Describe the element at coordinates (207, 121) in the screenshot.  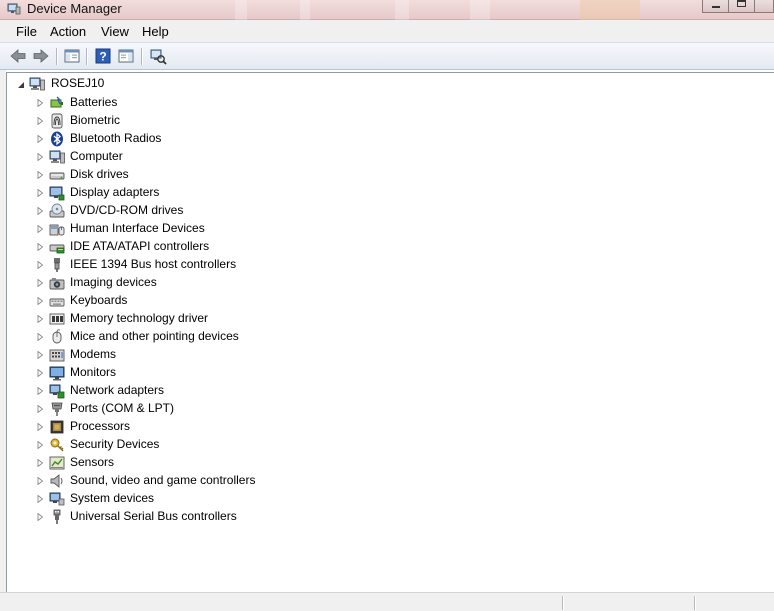
I see `tree-item-biometric: Biometric` at that location.